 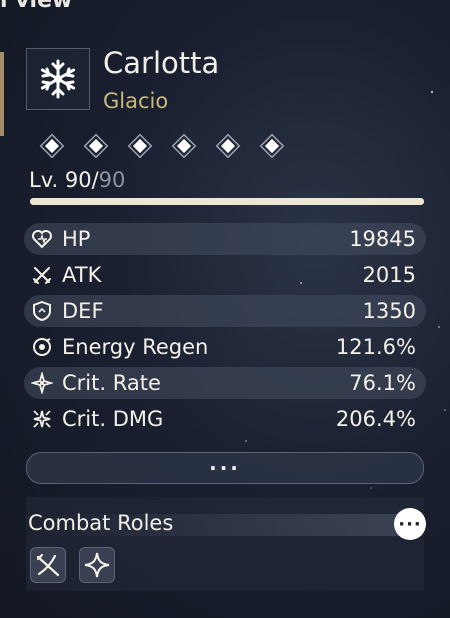 What do you see at coordinates (225, 275) in the screenshot?
I see `stat-row-atk: ATK 2015` at bounding box center [225, 275].